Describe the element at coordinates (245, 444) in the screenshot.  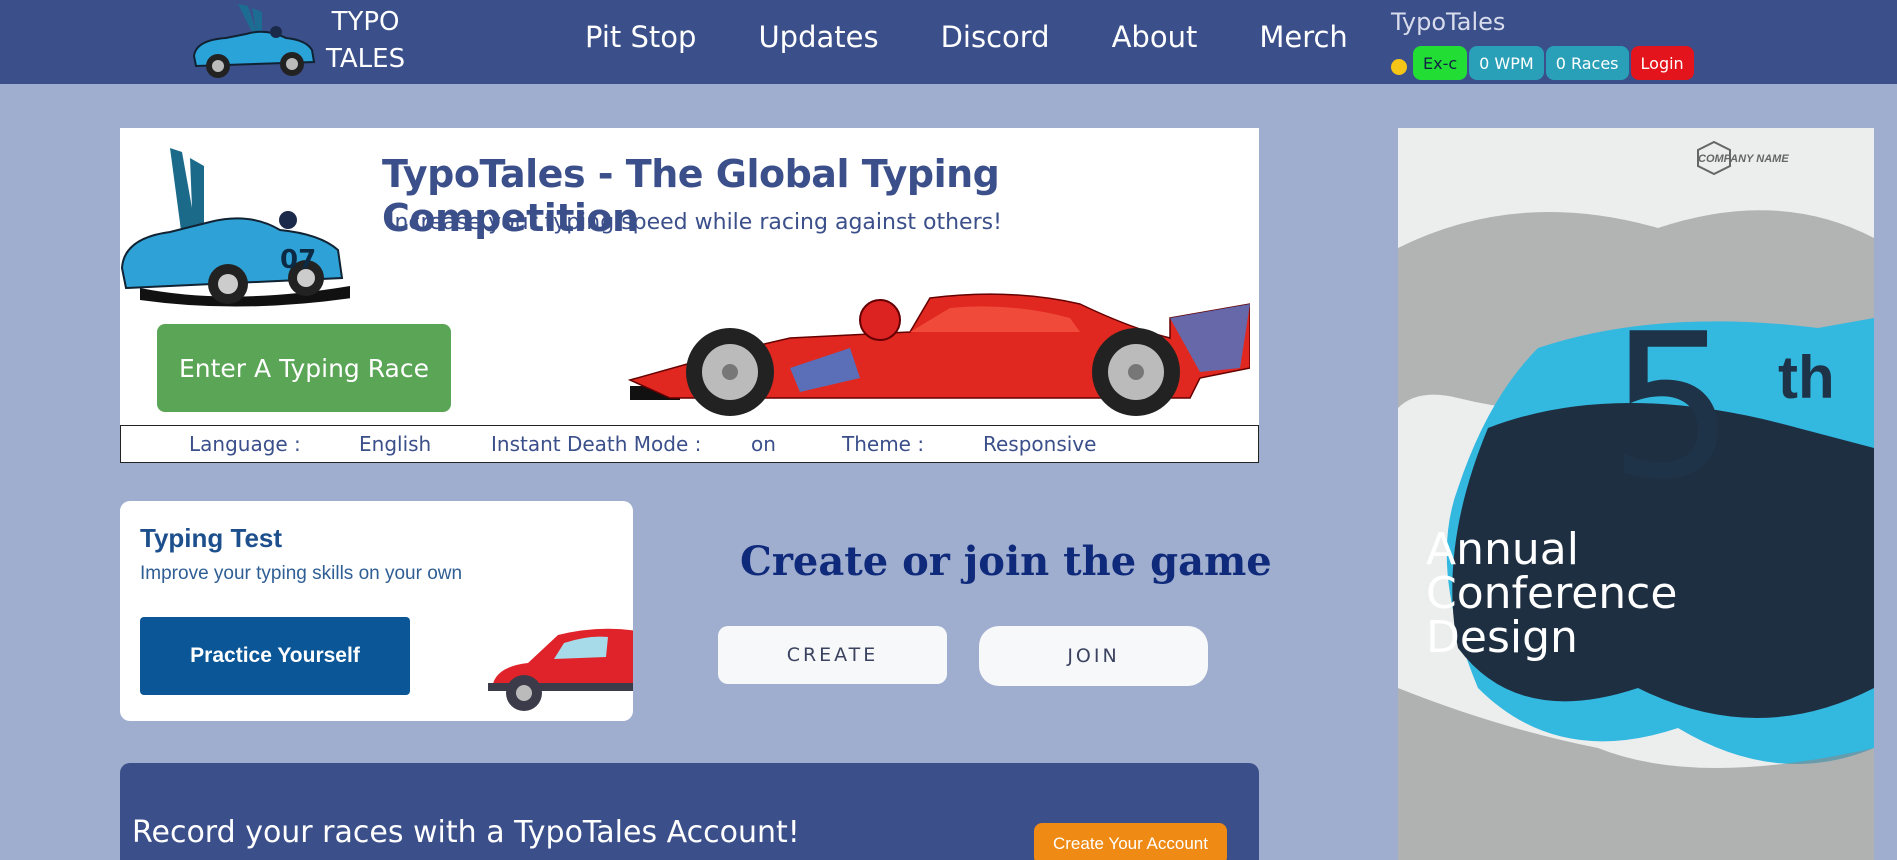
I see `language-label: Language :` at that location.